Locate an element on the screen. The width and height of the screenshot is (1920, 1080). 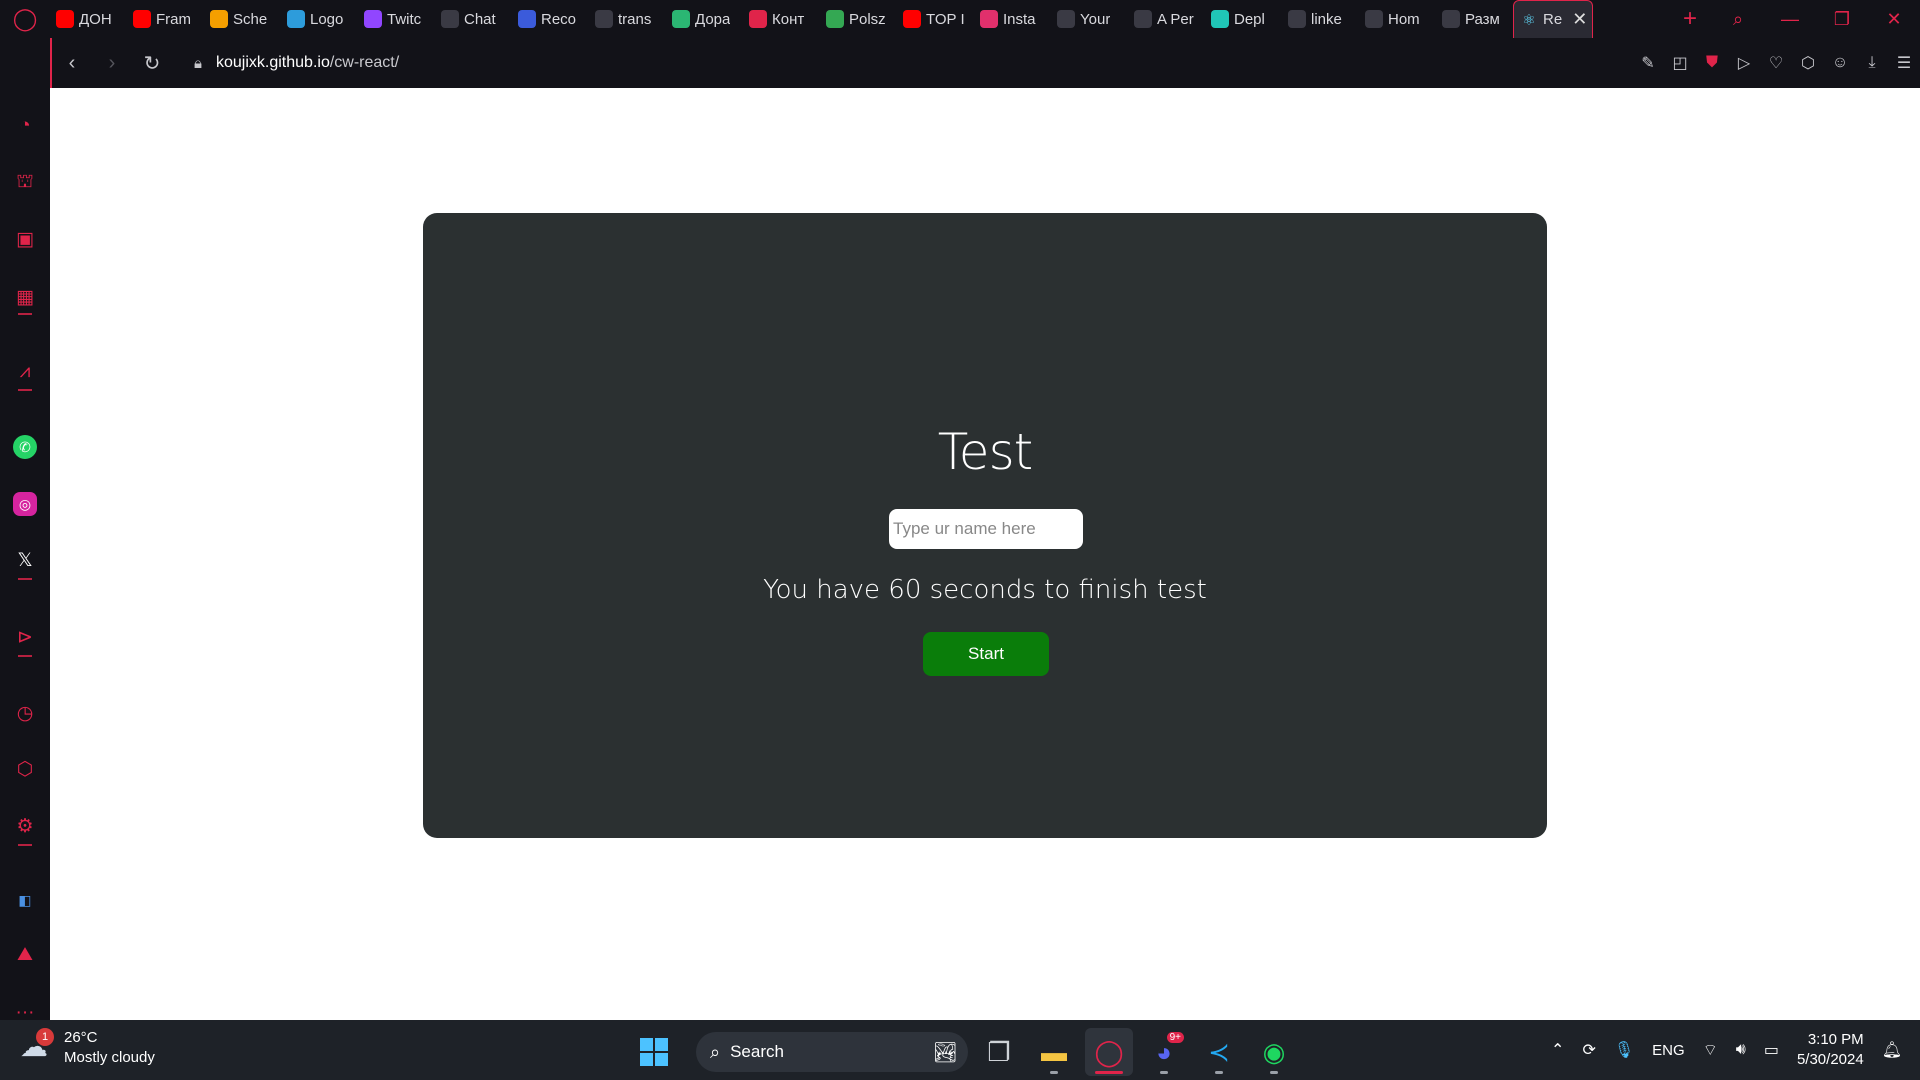
taskbar-search: ⌕ Search 🏞︎ is located at coordinates (832, 1052).